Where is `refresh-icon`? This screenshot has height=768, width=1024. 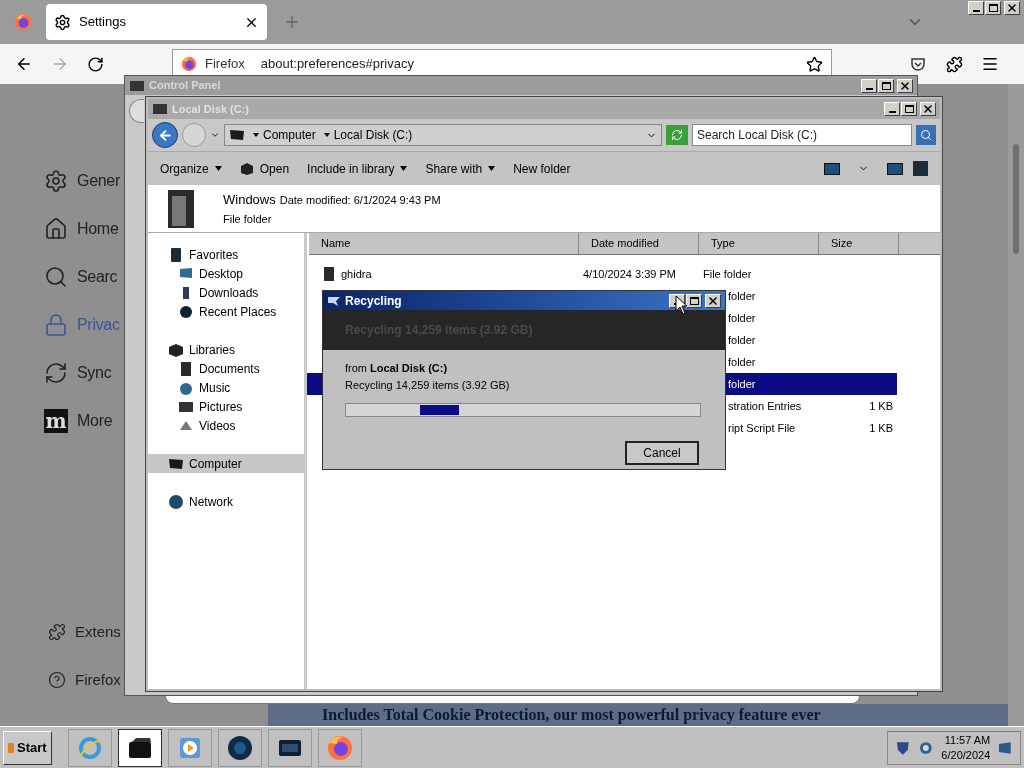
refresh-icon is located at coordinates (677, 135).